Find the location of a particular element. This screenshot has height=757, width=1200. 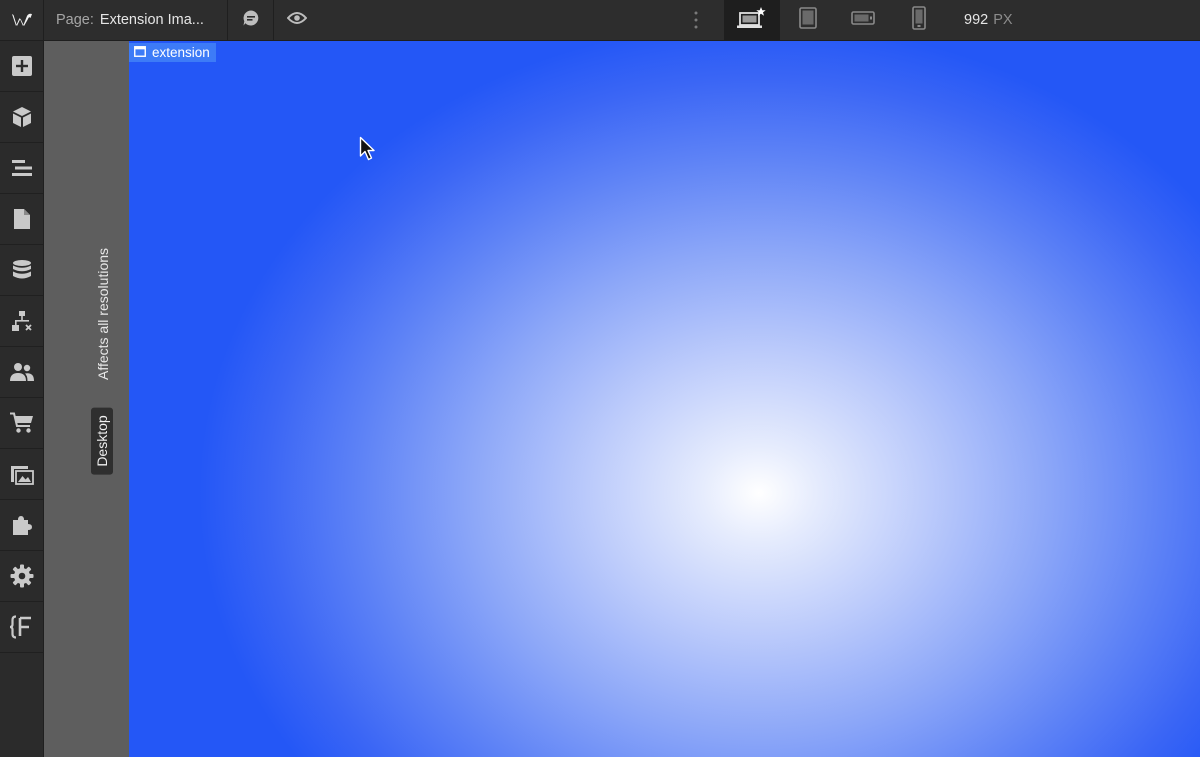

settings-button is located at coordinates (21, 576).